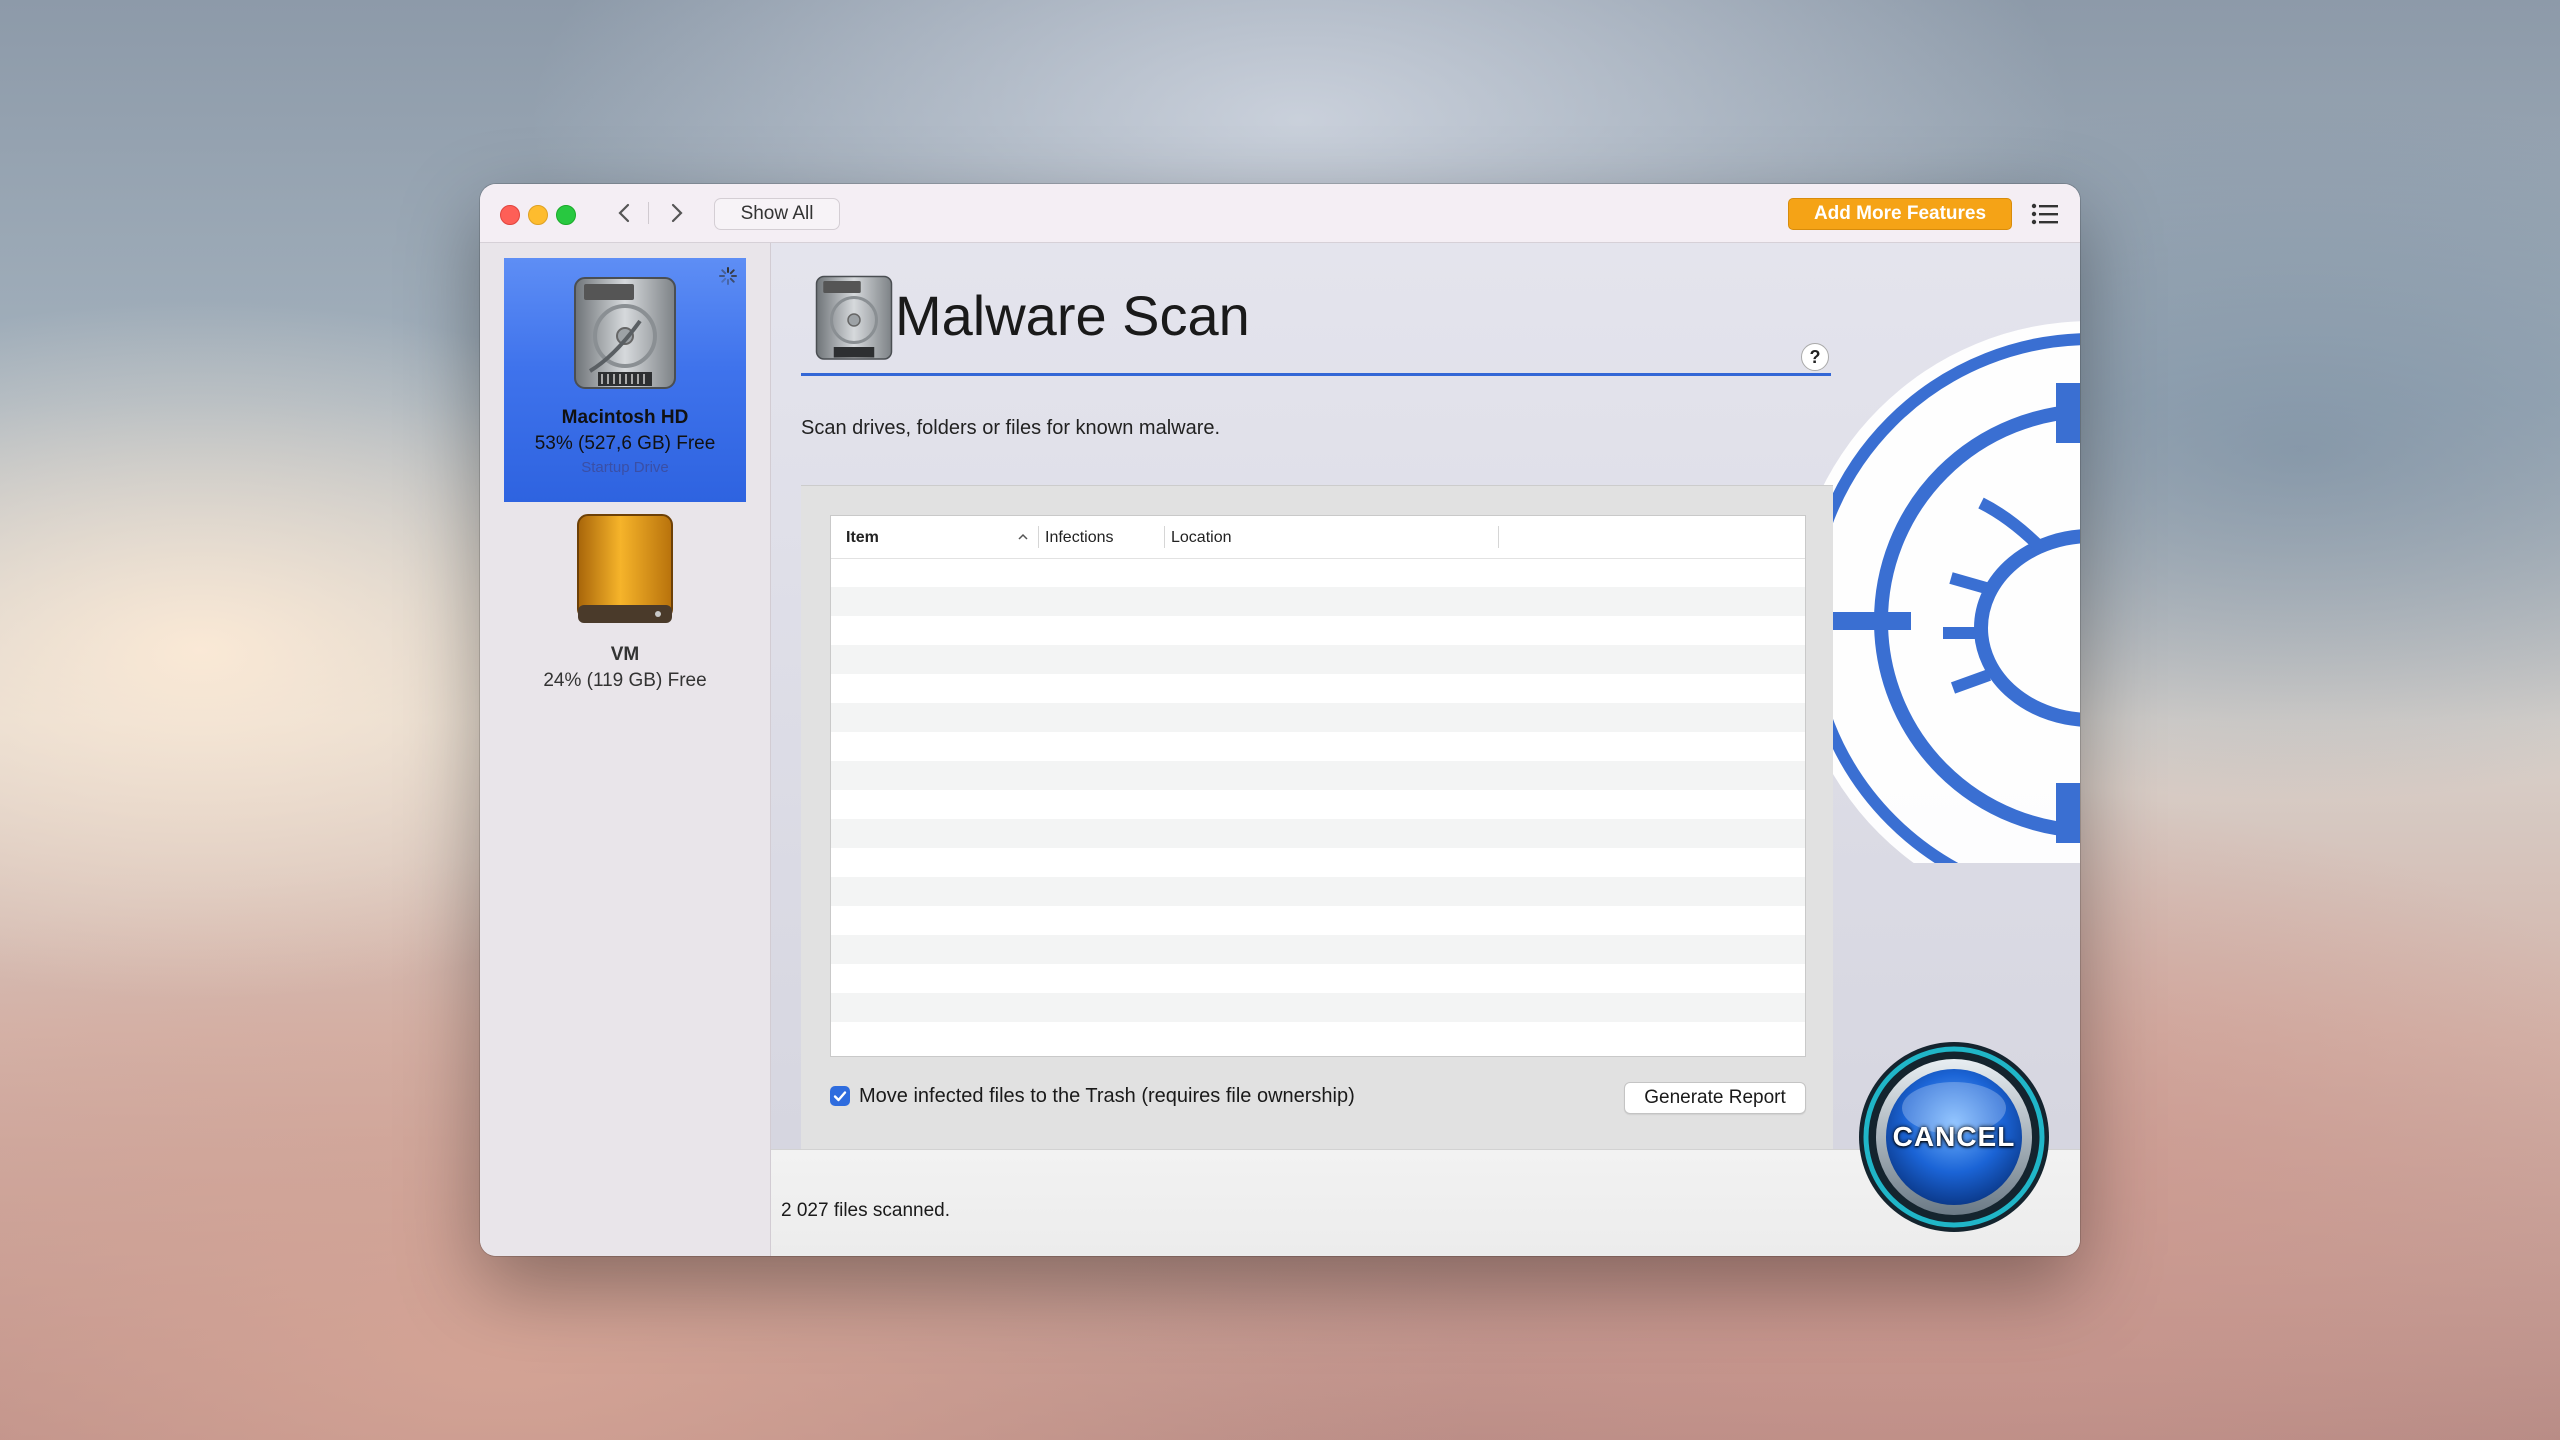 This screenshot has height=1440, width=2560. I want to click on list-icon, so click(2045, 214).